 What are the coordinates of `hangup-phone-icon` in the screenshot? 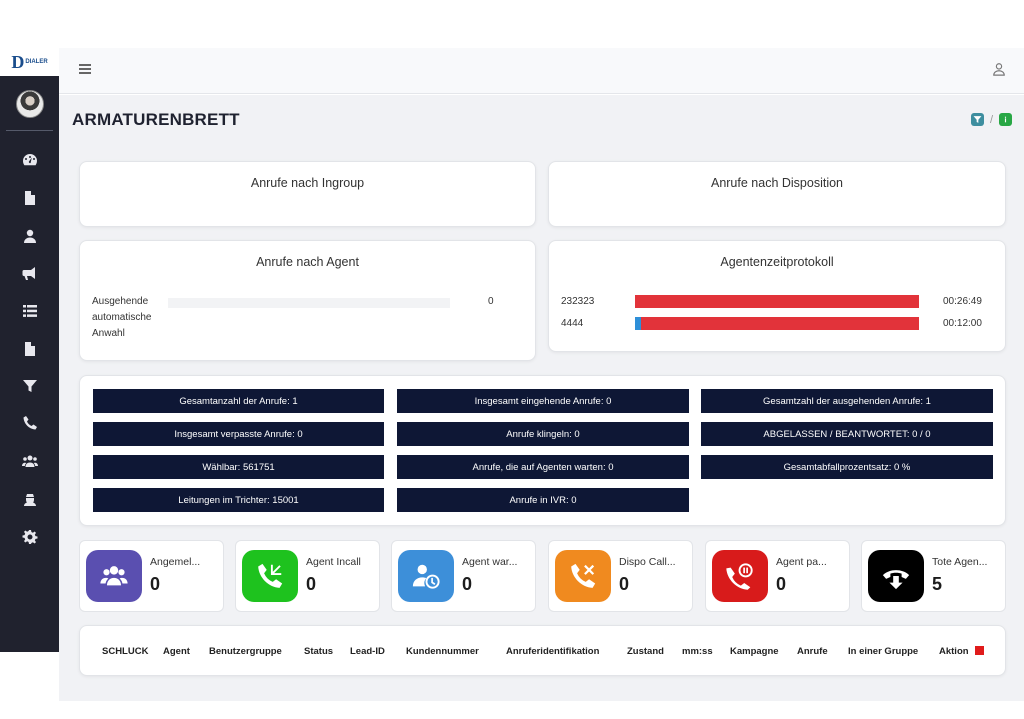 It's located at (583, 576).